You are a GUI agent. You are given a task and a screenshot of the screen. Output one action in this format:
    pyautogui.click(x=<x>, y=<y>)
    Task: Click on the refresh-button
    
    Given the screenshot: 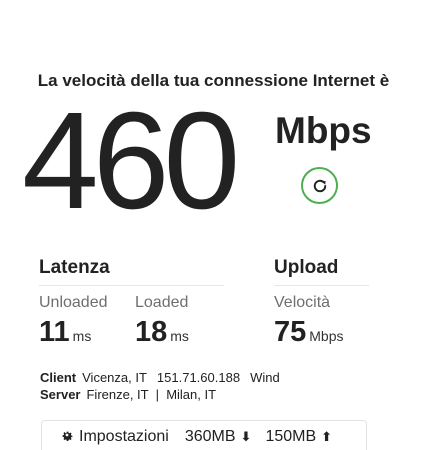 What is the action you would take?
    pyautogui.click(x=319, y=185)
    